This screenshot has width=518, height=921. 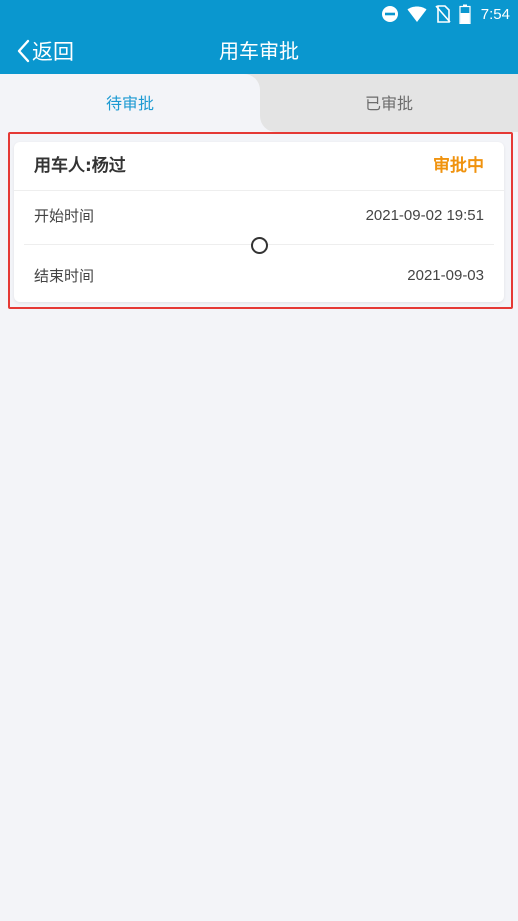 What do you see at coordinates (23, 51) in the screenshot?
I see `chevron-left-icon` at bounding box center [23, 51].